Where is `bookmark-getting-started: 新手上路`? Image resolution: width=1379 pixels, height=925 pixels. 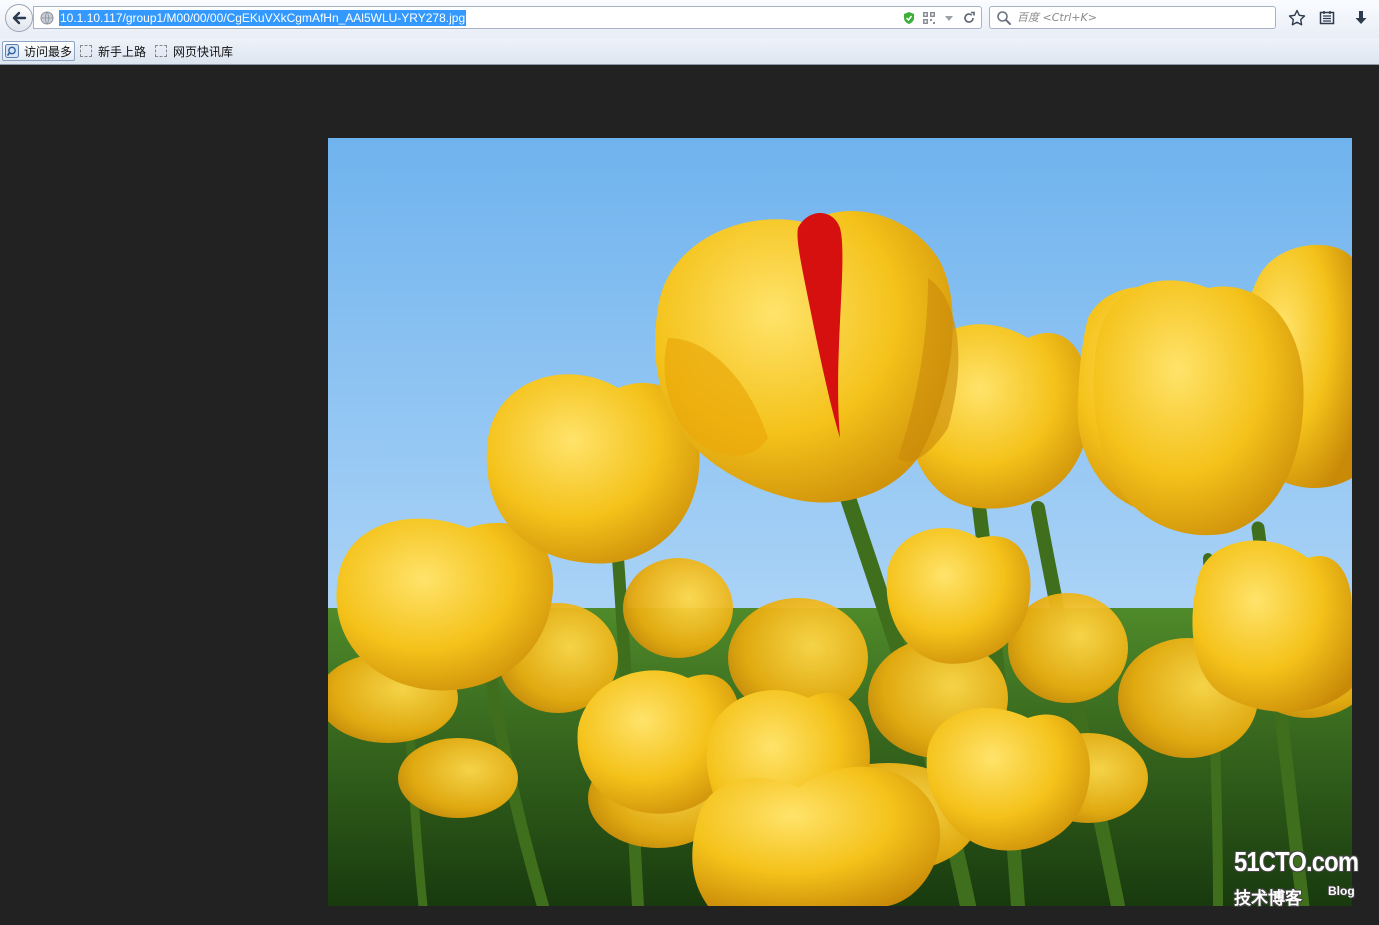 bookmark-getting-started: 新手上路 is located at coordinates (113, 51).